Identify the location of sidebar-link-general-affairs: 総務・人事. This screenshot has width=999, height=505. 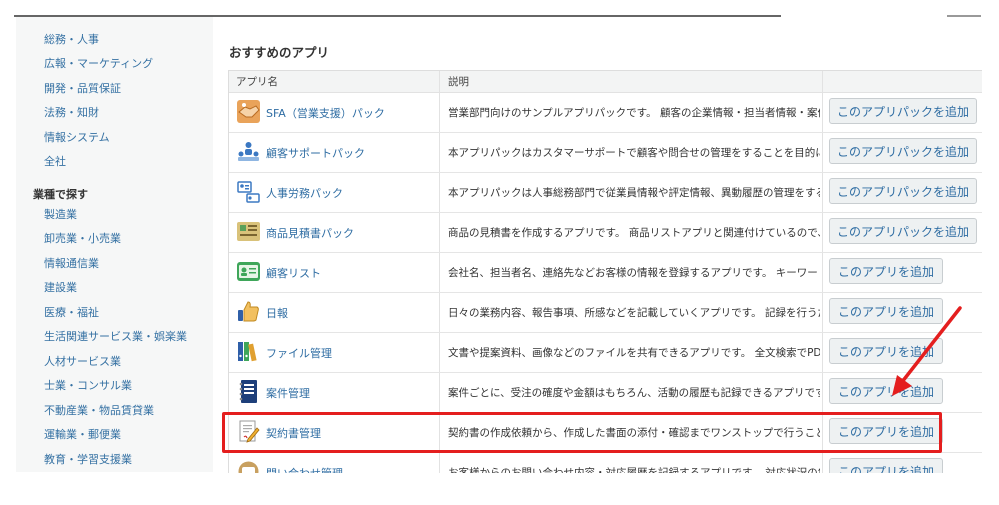
(71, 39).